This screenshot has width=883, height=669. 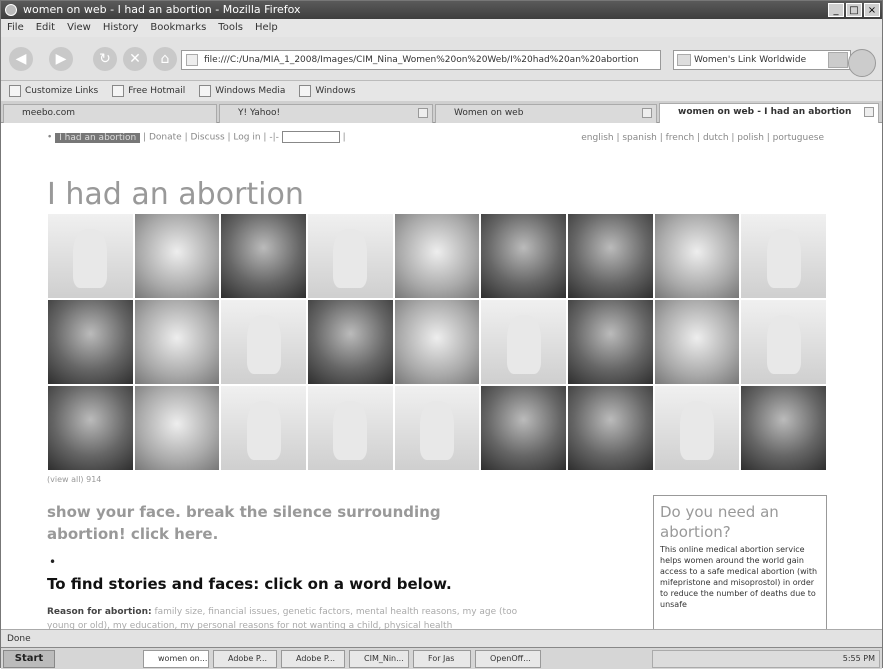 What do you see at coordinates (242, 91) in the screenshot?
I see `bookmark-windows-media: Windows Media` at bounding box center [242, 91].